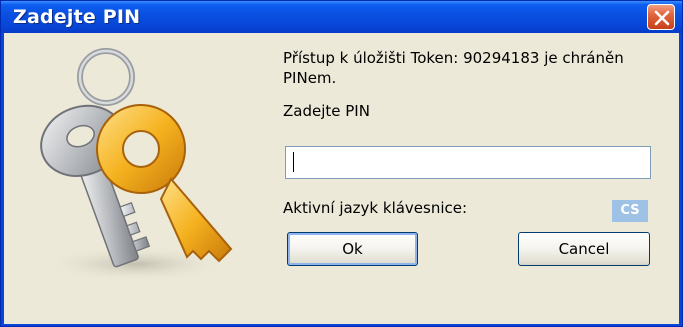 The width and height of the screenshot is (683, 327). Describe the element at coordinates (341, 17) in the screenshot. I see `title-bar: Zadejte PIN` at that location.